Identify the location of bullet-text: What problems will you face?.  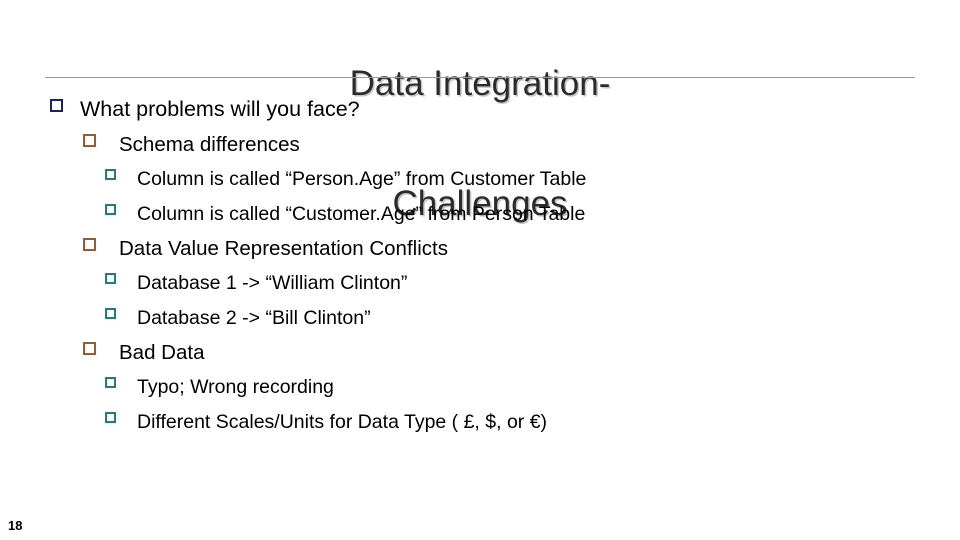
(220, 109).